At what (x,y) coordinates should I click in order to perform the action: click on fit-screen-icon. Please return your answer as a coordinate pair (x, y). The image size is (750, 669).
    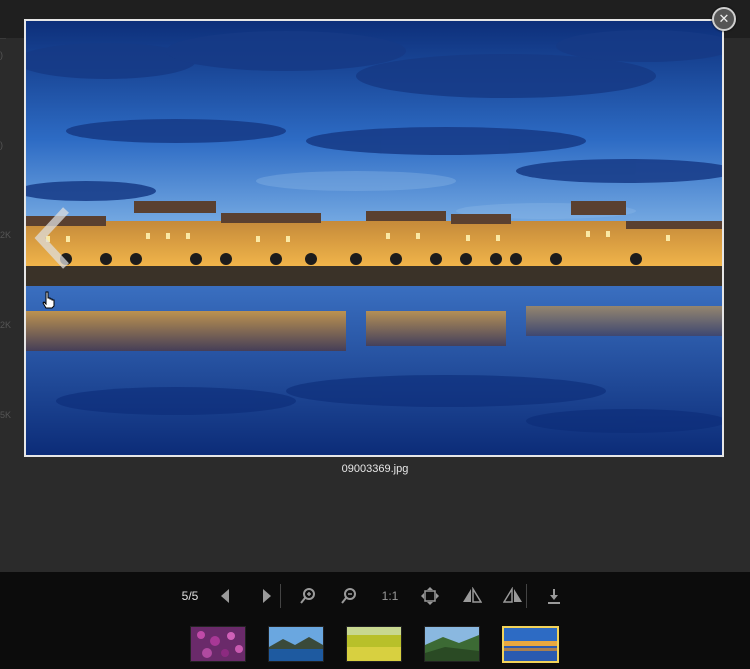
    Looking at the image, I should click on (430, 596).